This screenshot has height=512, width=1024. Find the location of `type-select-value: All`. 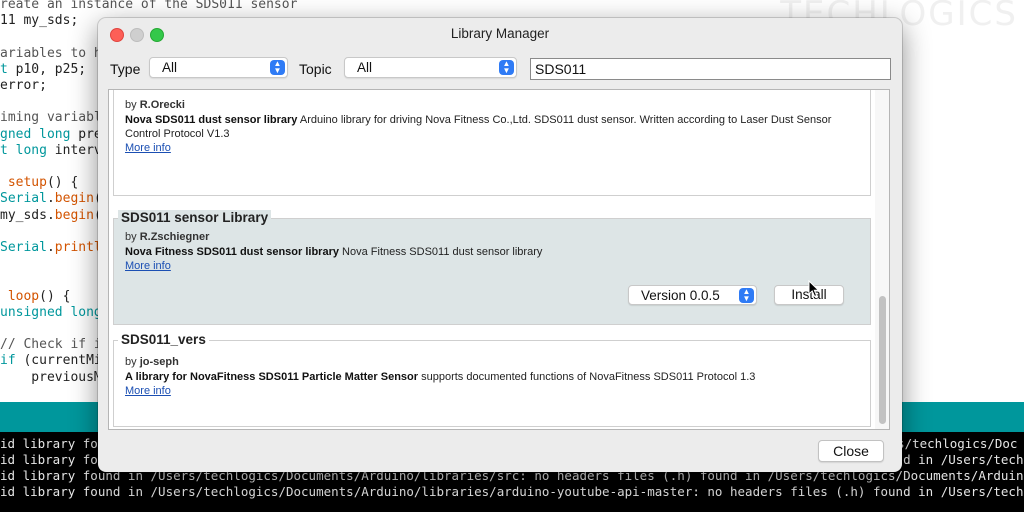

type-select-value: All is located at coordinates (170, 67).